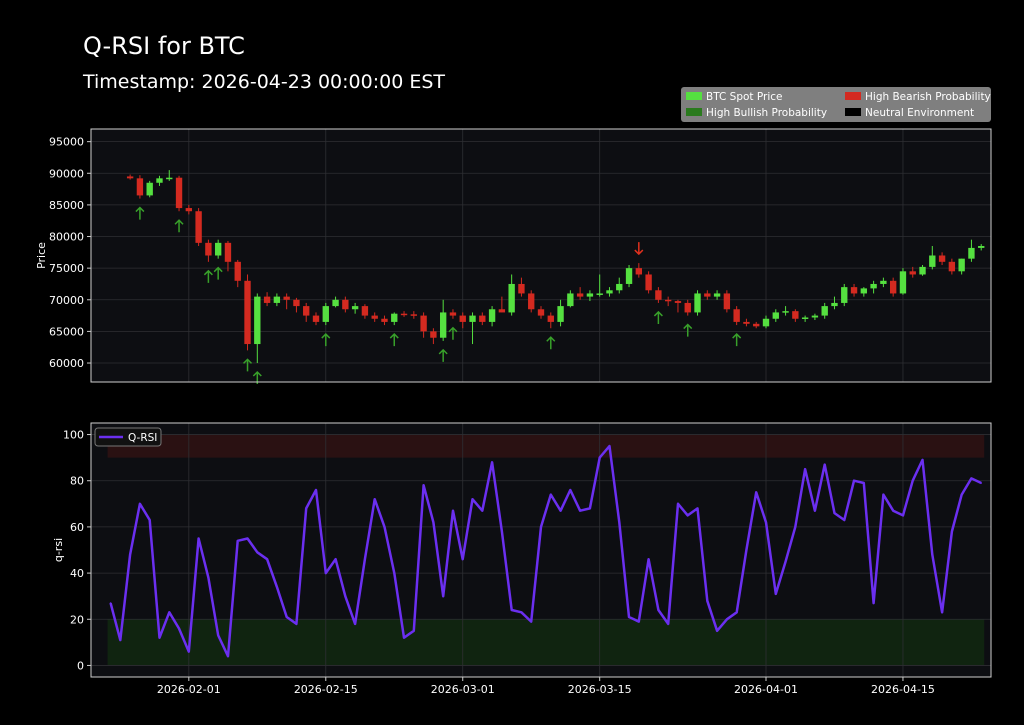 This screenshot has height=725, width=1024. Describe the element at coordinates (77, 481) in the screenshot. I see `qrsi-tick-label: 80` at that location.